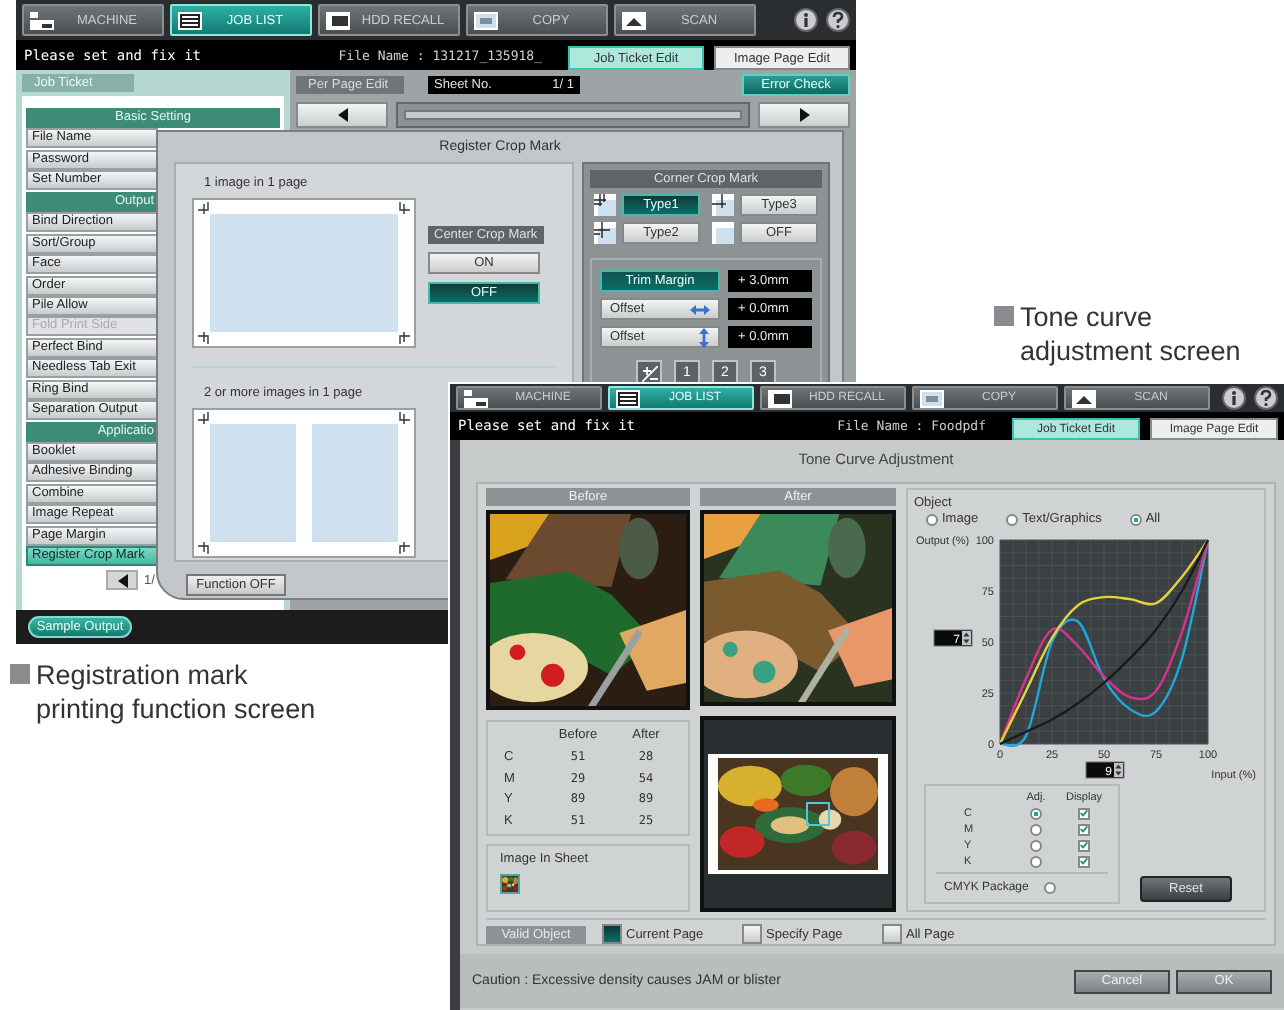  I want to click on page-icon, so click(723, 233).